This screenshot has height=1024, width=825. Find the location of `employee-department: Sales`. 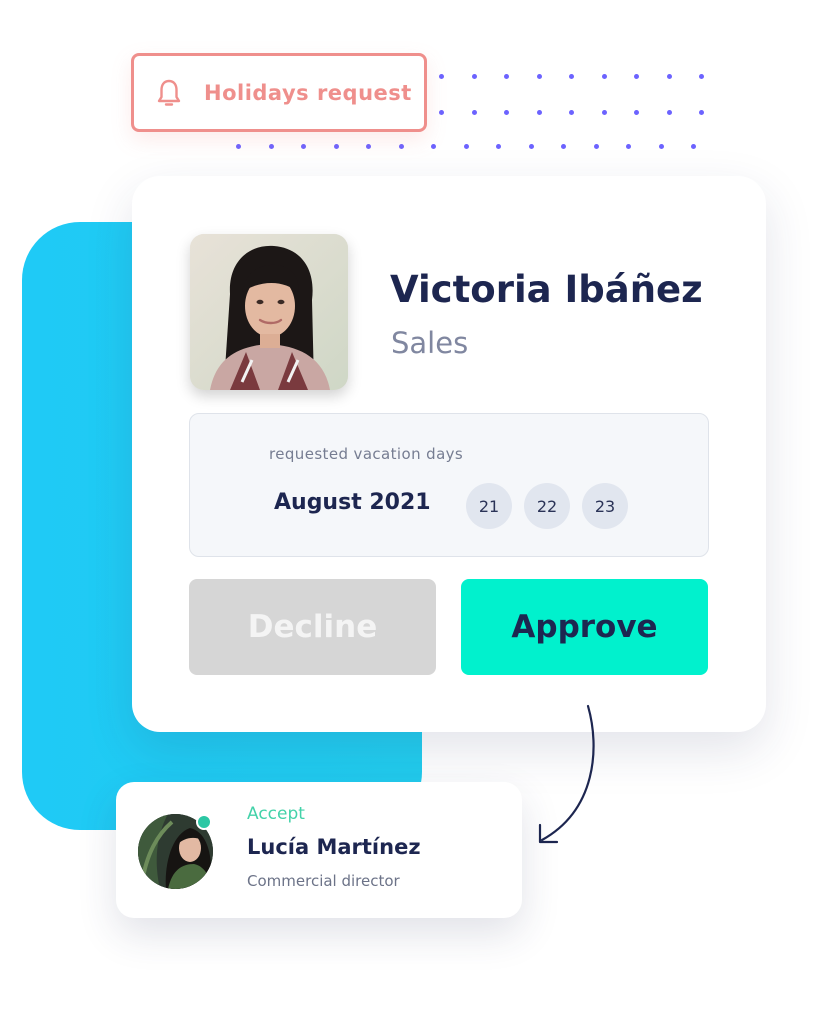

employee-department: Sales is located at coordinates (430, 343).